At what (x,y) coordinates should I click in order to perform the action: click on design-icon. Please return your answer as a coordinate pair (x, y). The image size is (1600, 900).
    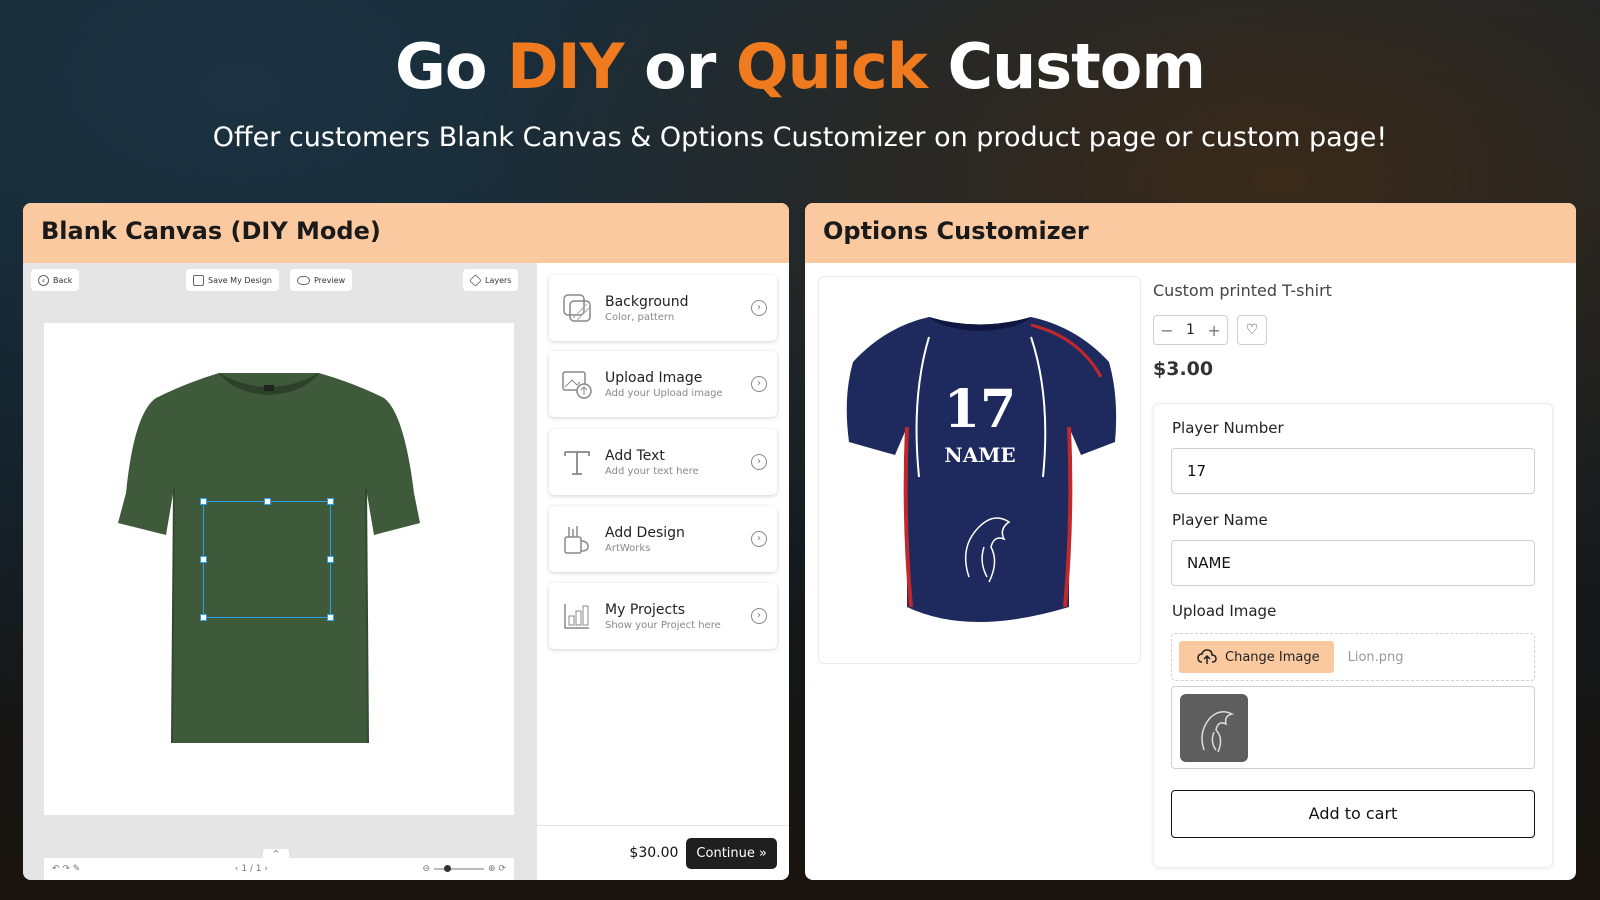
    Looking at the image, I should click on (577, 539).